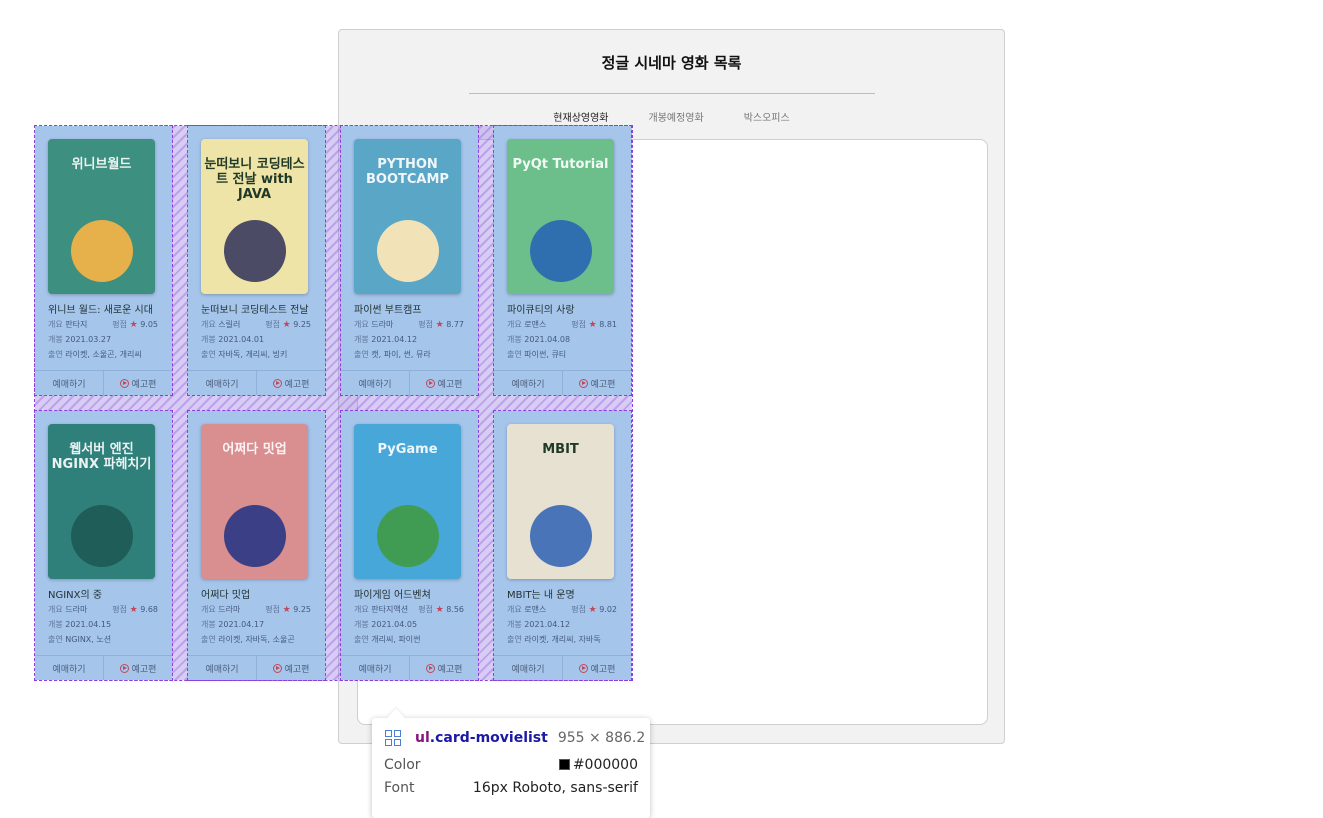  I want to click on font-row: Font 16px Roboto, sans-serif, so click(511, 788).